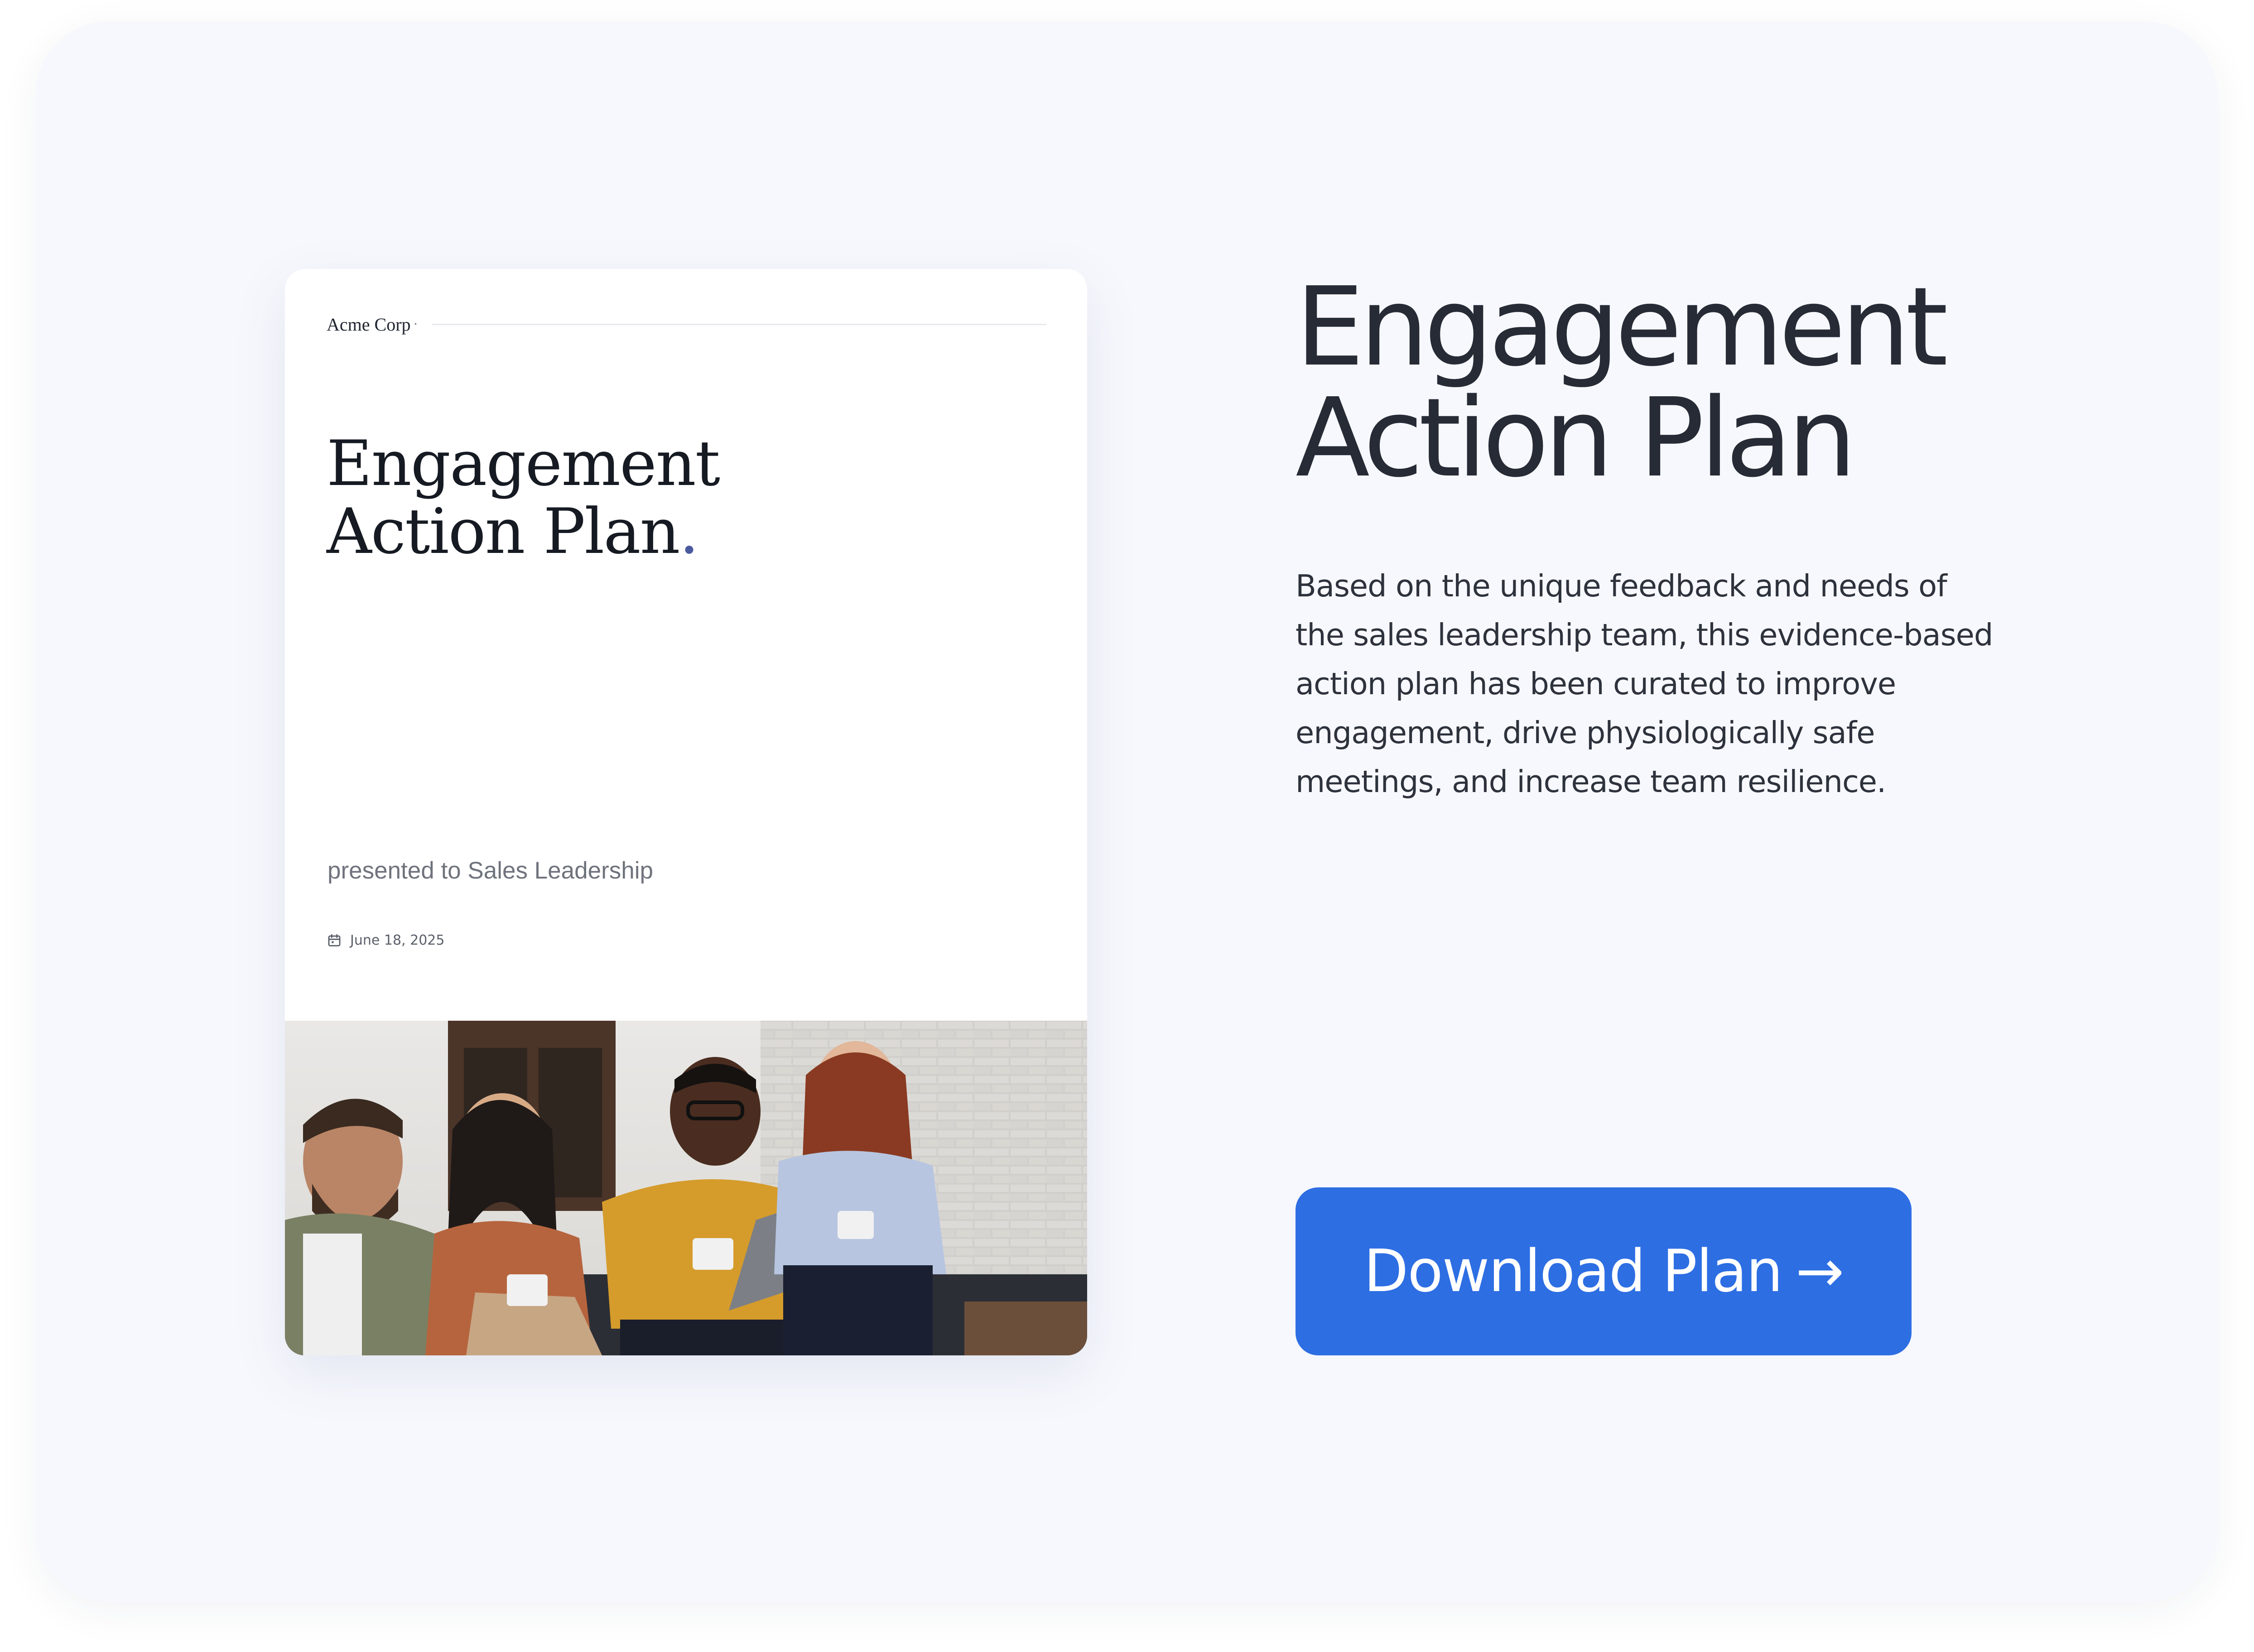 Image resolution: width=2254 pixels, height=1652 pixels. I want to click on download-plan-button: Download Plan →, so click(1604, 1271).